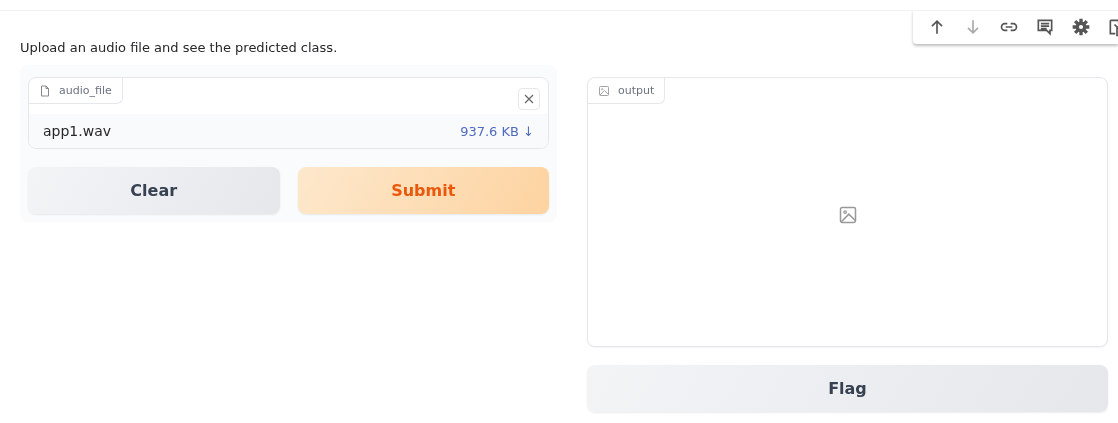 This screenshot has width=1118, height=423. I want to click on image-placeholder-icon, so click(847, 215).